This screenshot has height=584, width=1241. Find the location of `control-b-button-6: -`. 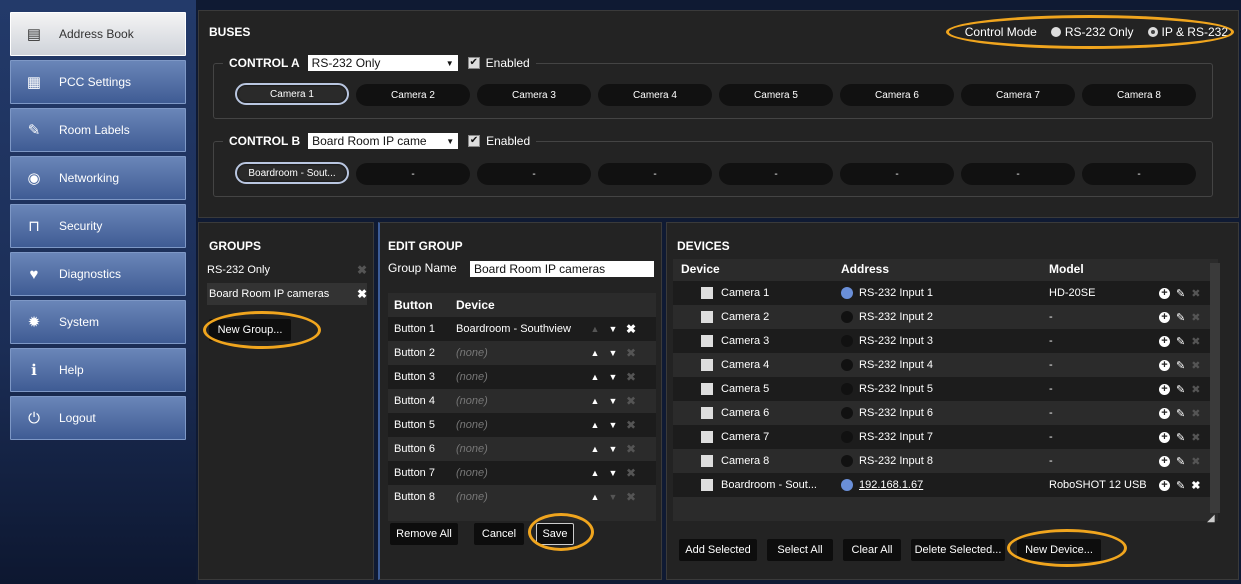

control-b-button-6: - is located at coordinates (897, 174).